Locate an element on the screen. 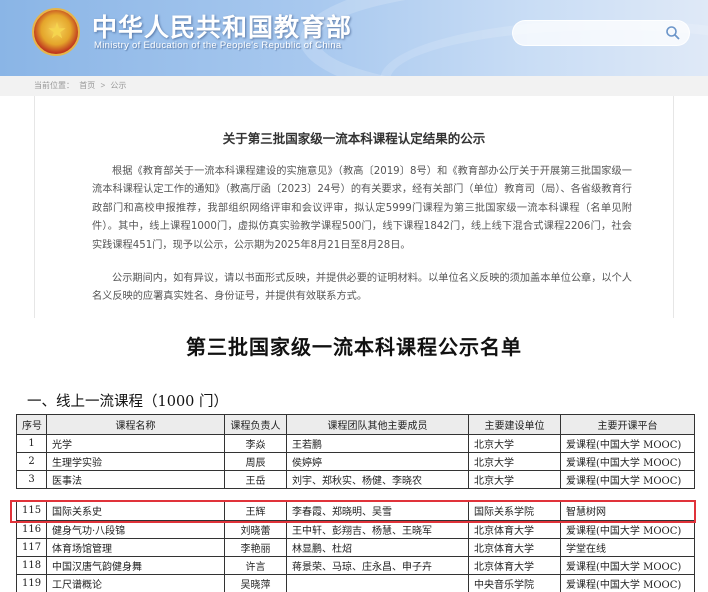 Image resolution: width=708 pixels, height=592 pixels. cell-leader: 刘晓蕾 is located at coordinates (255, 529).